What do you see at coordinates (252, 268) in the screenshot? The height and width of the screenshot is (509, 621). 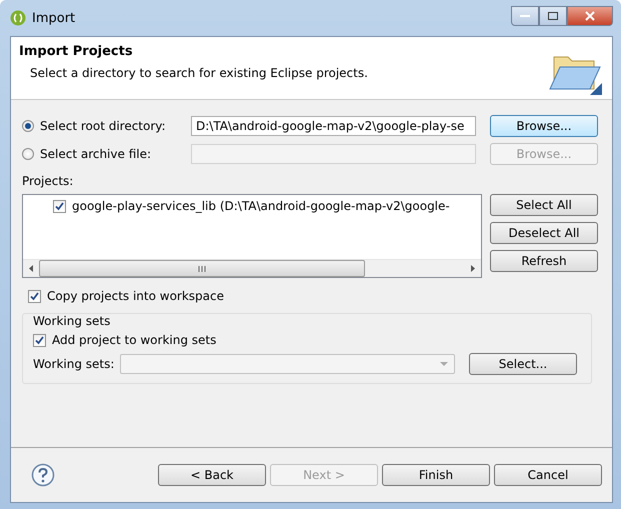 I see `horizontal-scrollbar` at bounding box center [252, 268].